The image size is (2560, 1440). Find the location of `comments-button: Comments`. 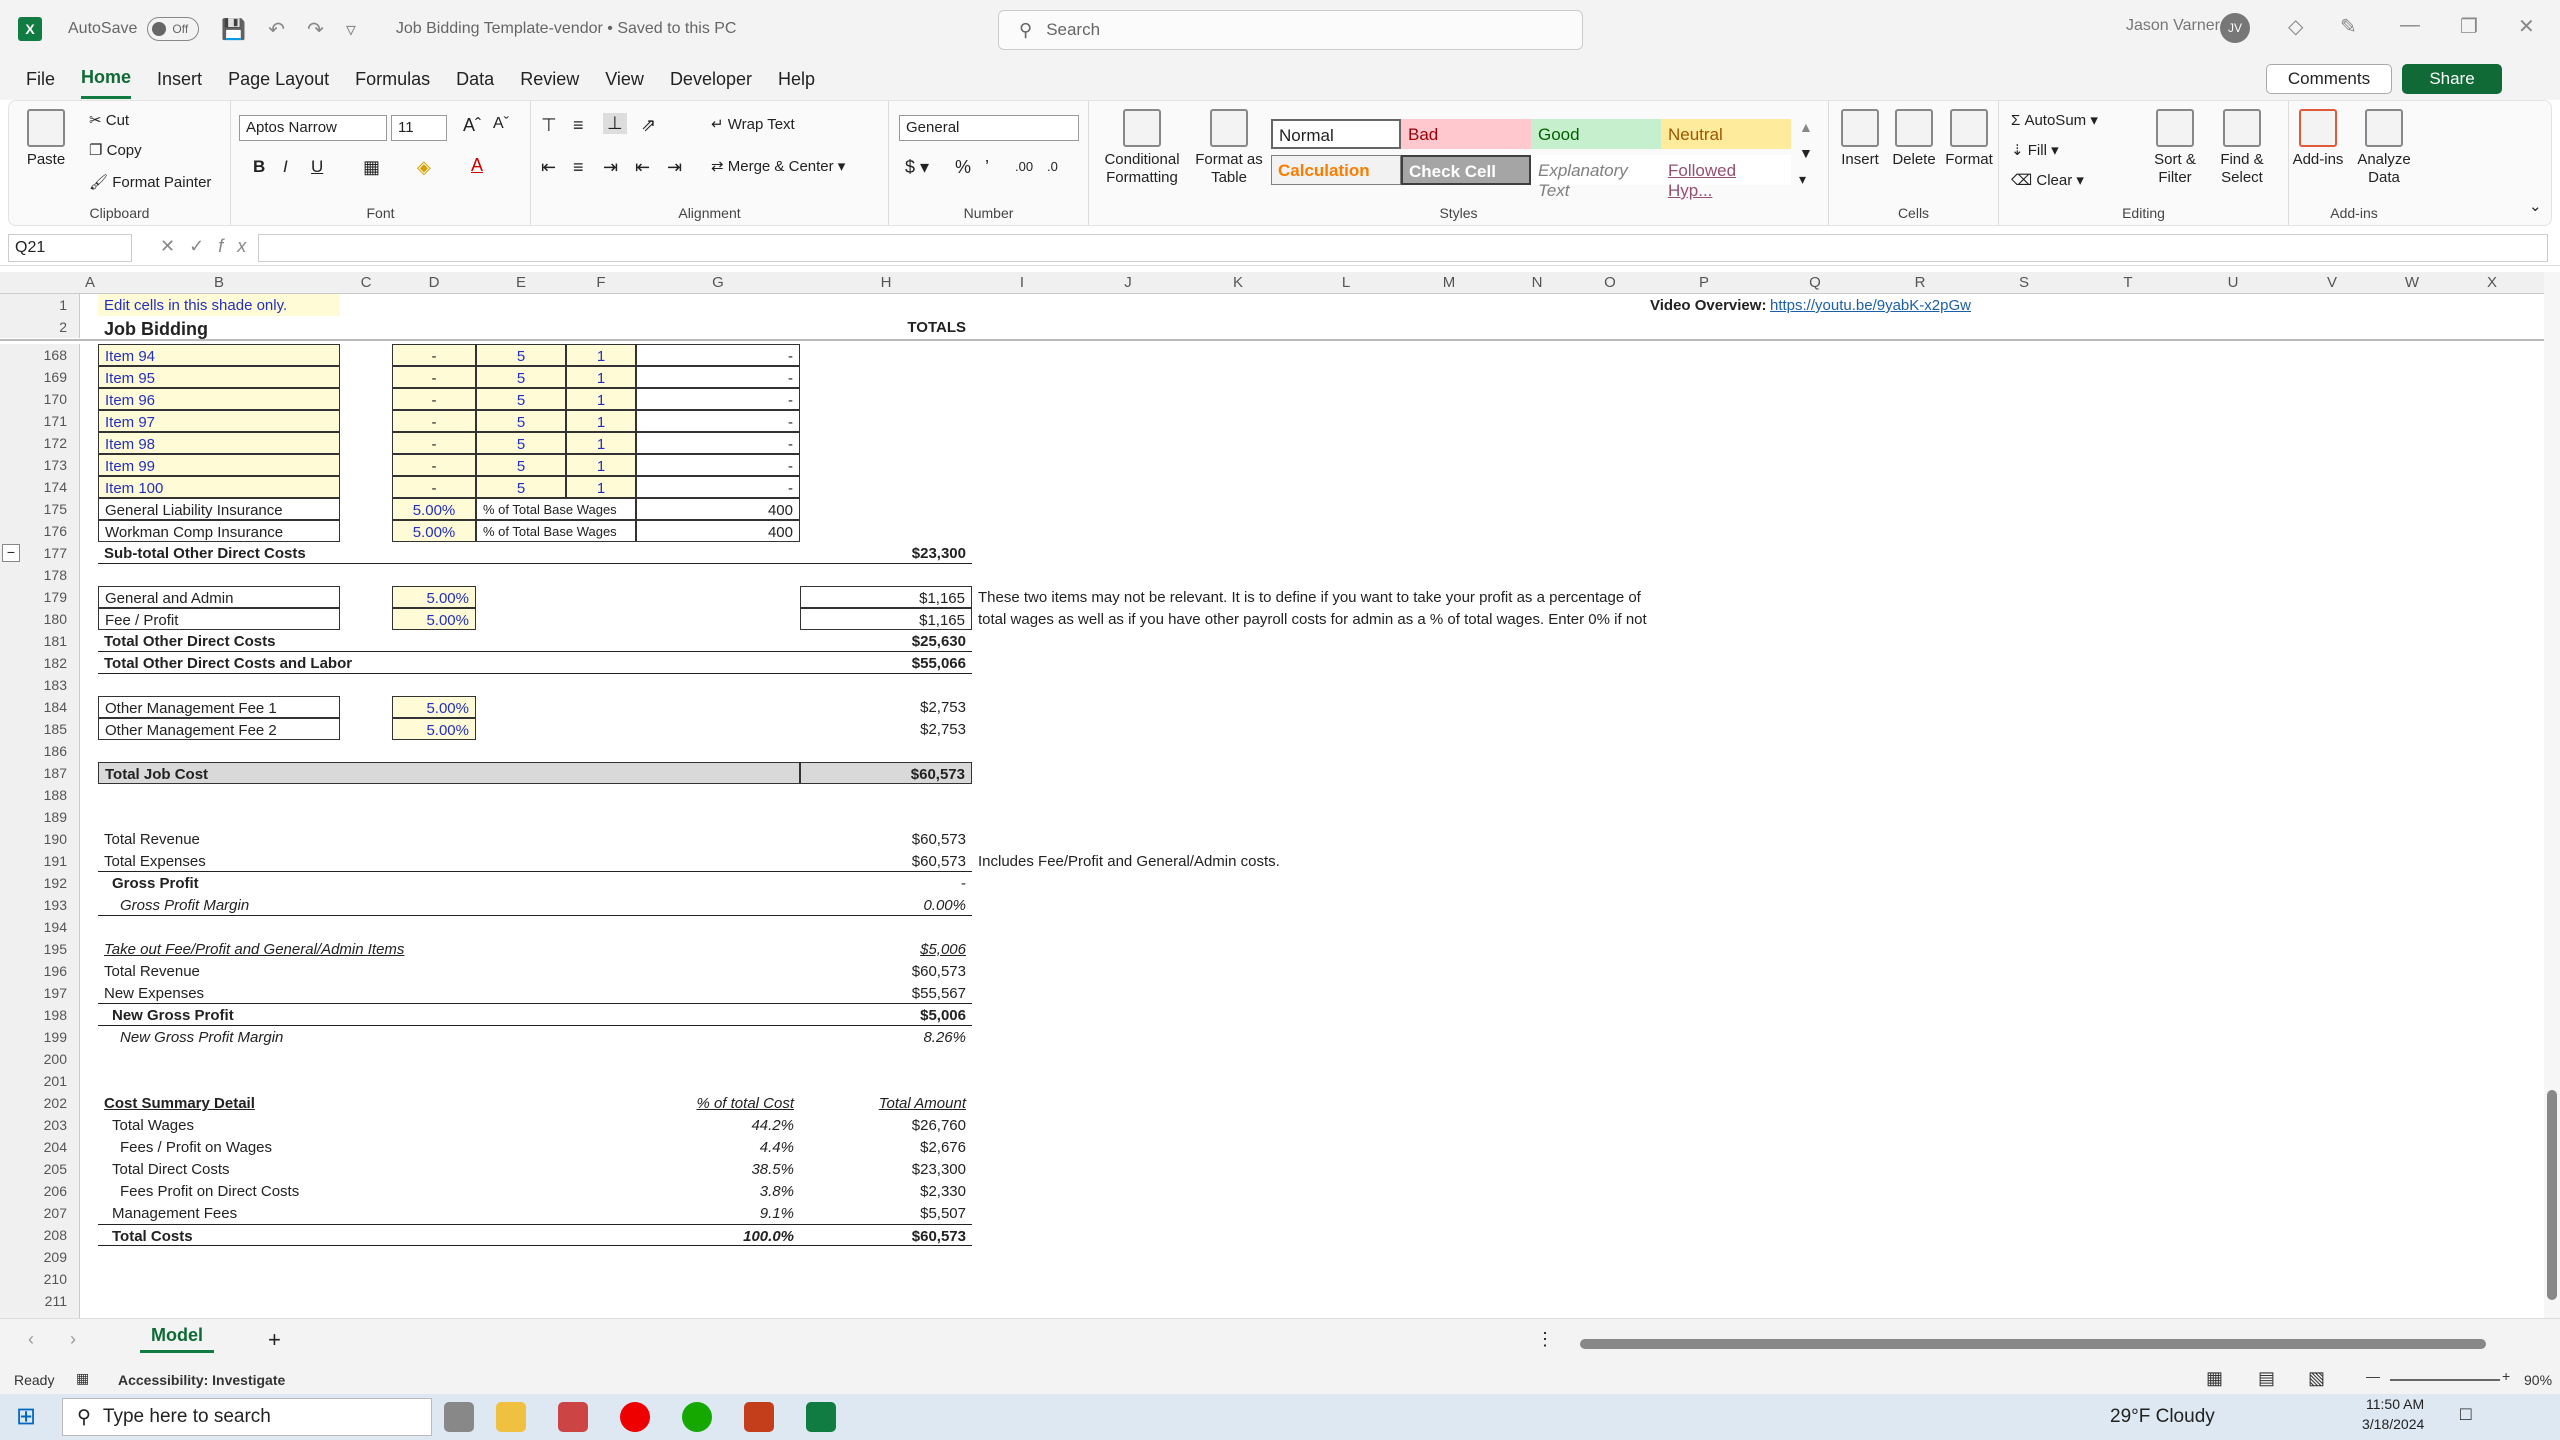

comments-button: Comments is located at coordinates (2329, 79).